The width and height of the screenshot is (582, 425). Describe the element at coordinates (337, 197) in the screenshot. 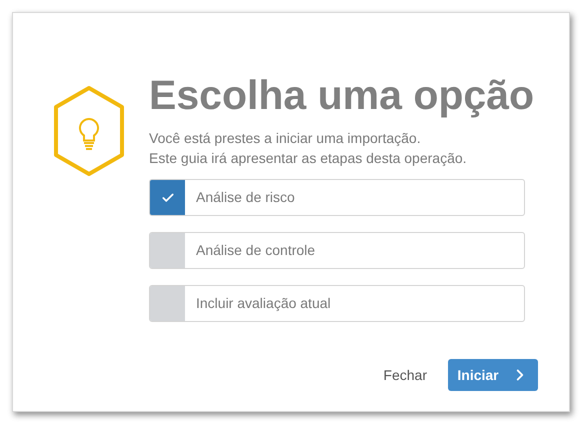

I see `option-row: Análise de risco` at that location.